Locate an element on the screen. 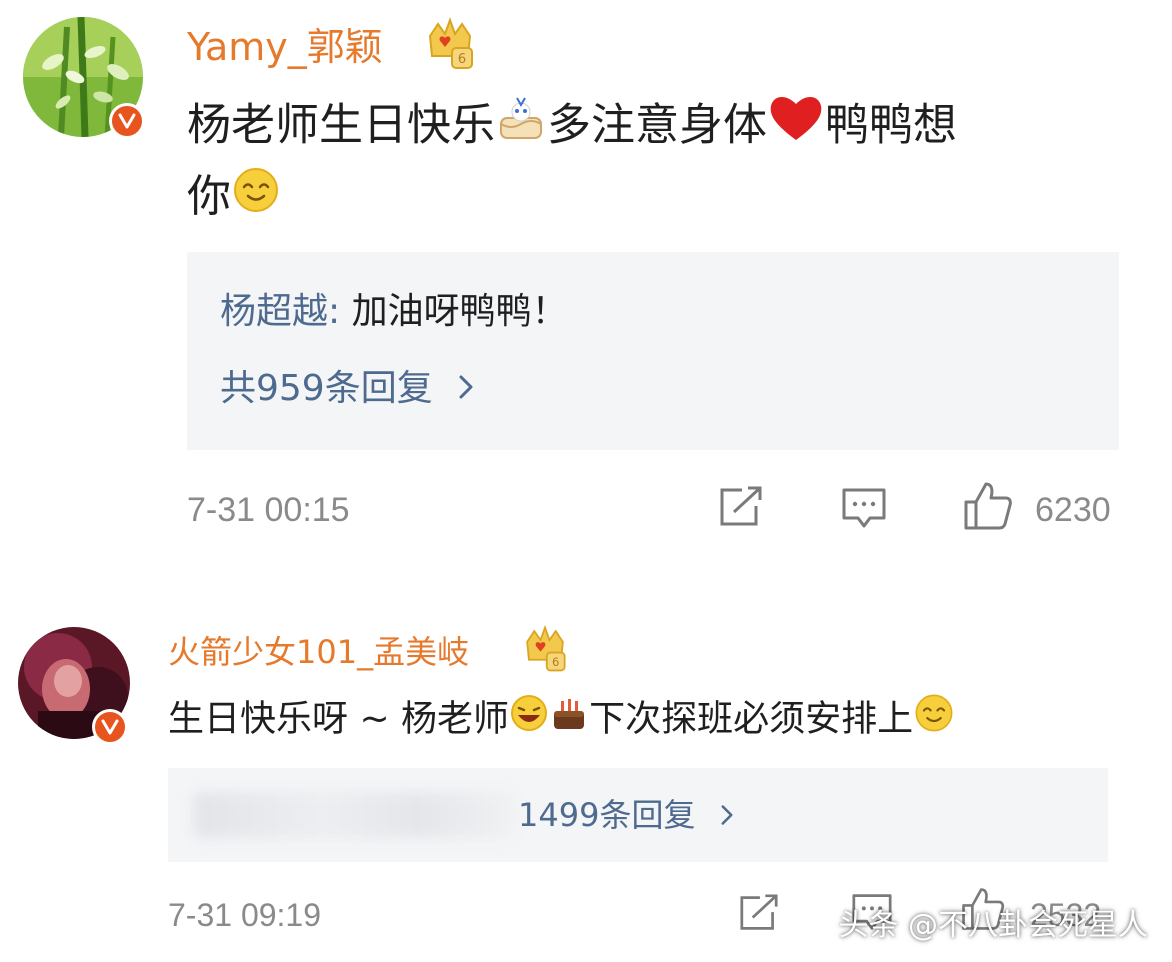 This screenshot has height=962, width=1172. reply-count-label: 共959条回复 is located at coordinates (326, 388).